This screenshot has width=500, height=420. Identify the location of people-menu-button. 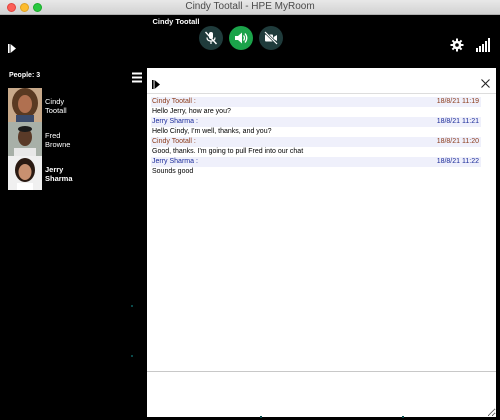
(137, 79).